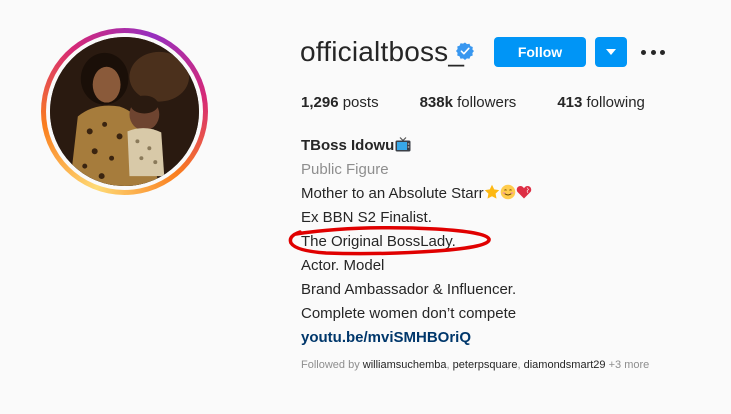 Image resolution: width=731 pixels, height=414 pixels. What do you see at coordinates (565, 365) in the screenshot?
I see `followed-by-user: diamondsmart29` at bounding box center [565, 365].